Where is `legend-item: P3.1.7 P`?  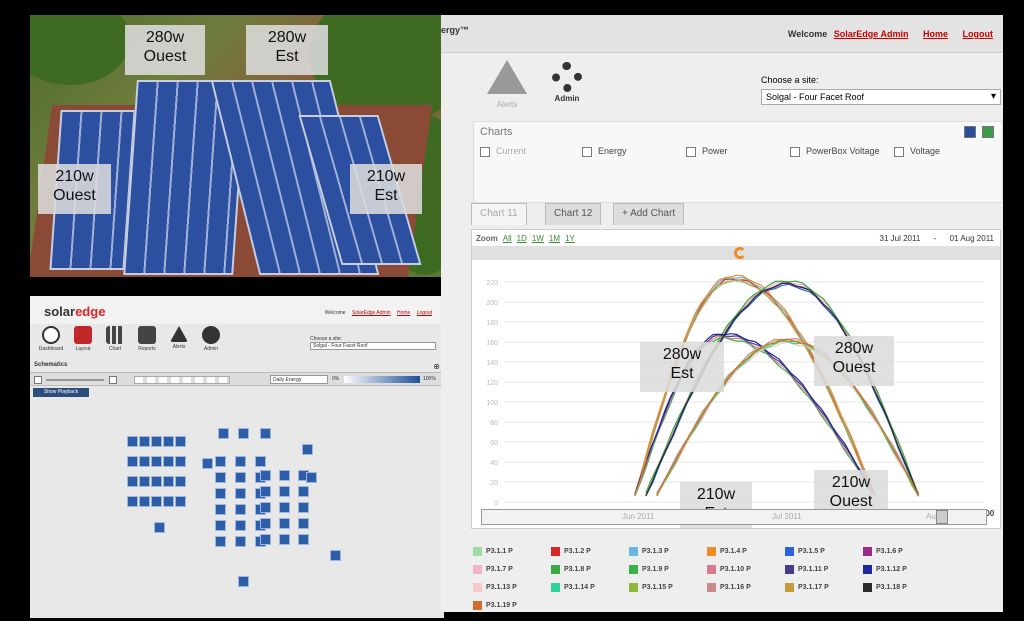 legend-item: P3.1.7 P is located at coordinates (493, 569).